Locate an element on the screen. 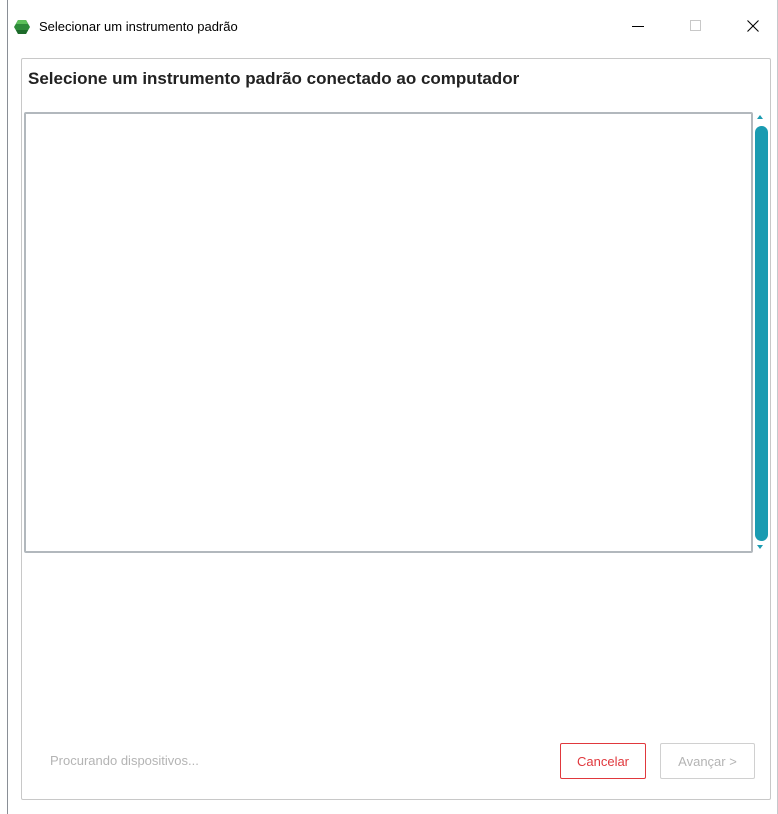 Image resolution: width=778 pixels, height=814 pixels. close-button is located at coordinates (753, 28).